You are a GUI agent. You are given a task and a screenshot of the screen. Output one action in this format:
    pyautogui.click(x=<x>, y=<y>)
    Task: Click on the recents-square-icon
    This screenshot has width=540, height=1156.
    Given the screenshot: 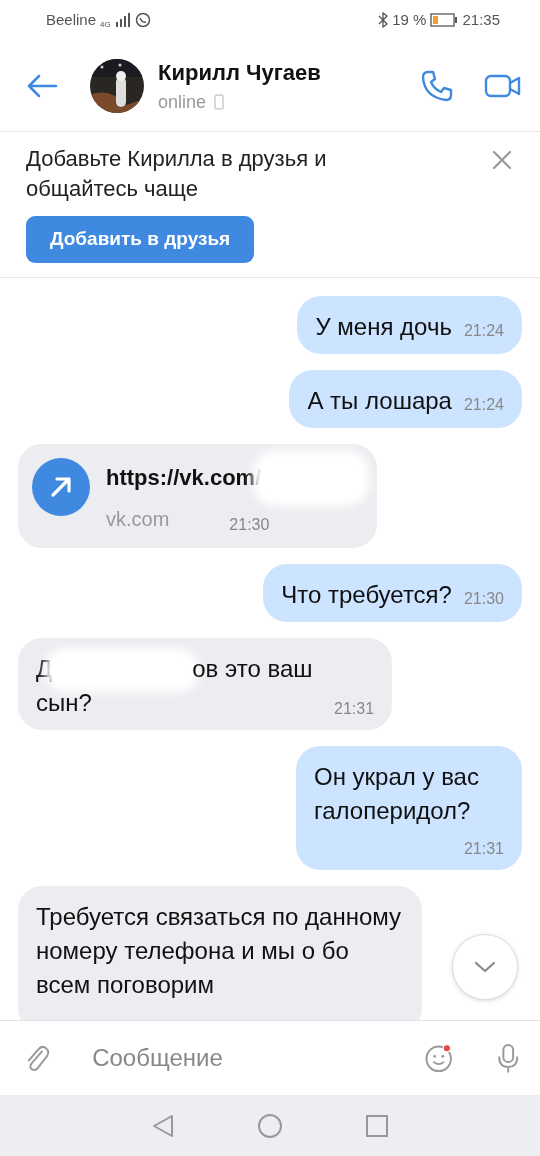 What is the action you would take?
    pyautogui.click(x=377, y=1125)
    